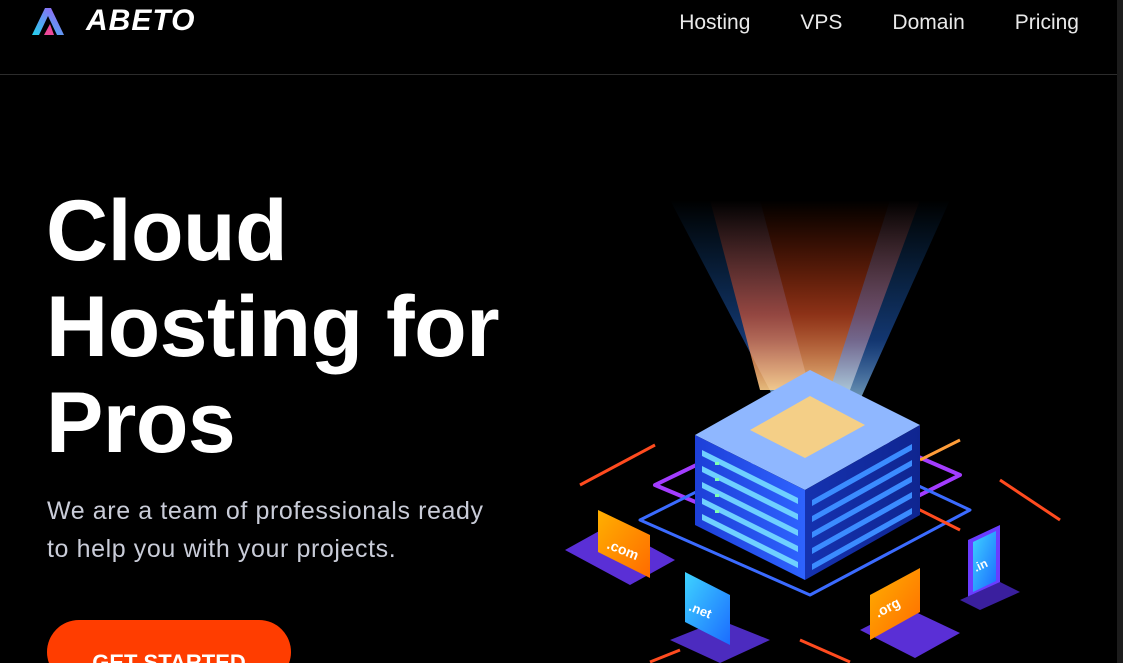  What do you see at coordinates (620, 547) in the screenshot?
I see `laptop-com: .com` at bounding box center [620, 547].